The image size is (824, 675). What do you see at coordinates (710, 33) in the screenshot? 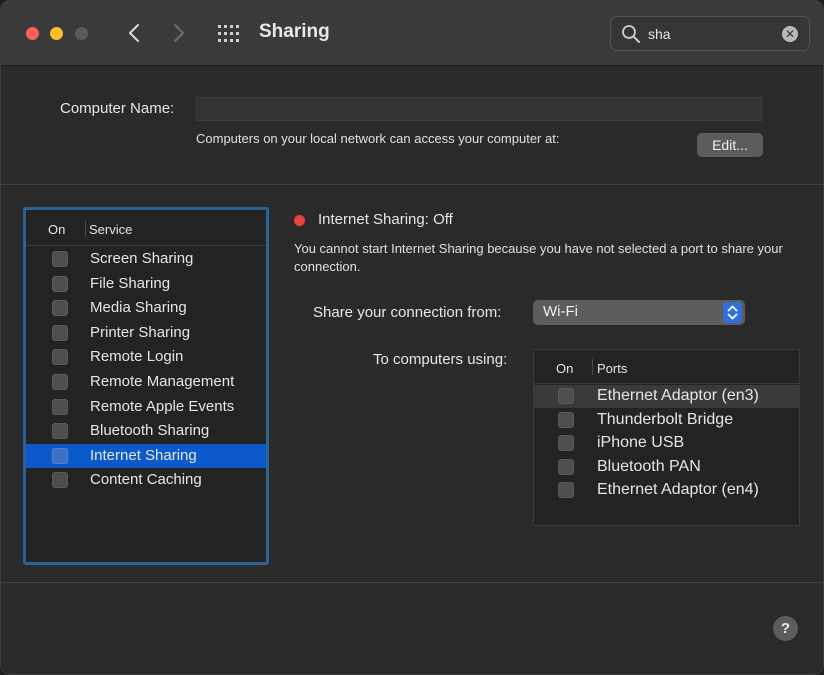
I see `search-field: sha ✕` at bounding box center [710, 33].